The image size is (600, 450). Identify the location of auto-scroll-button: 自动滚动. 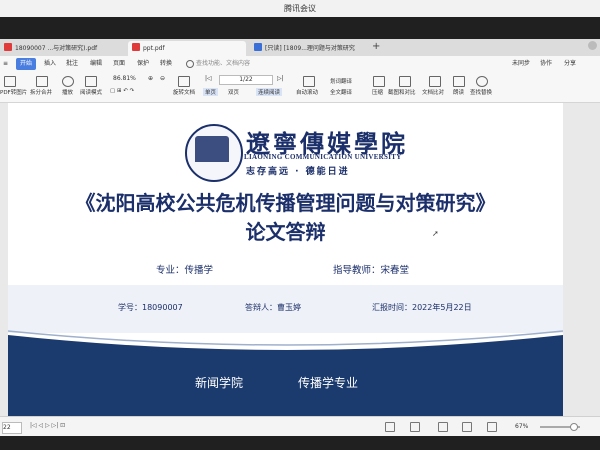
(307, 92).